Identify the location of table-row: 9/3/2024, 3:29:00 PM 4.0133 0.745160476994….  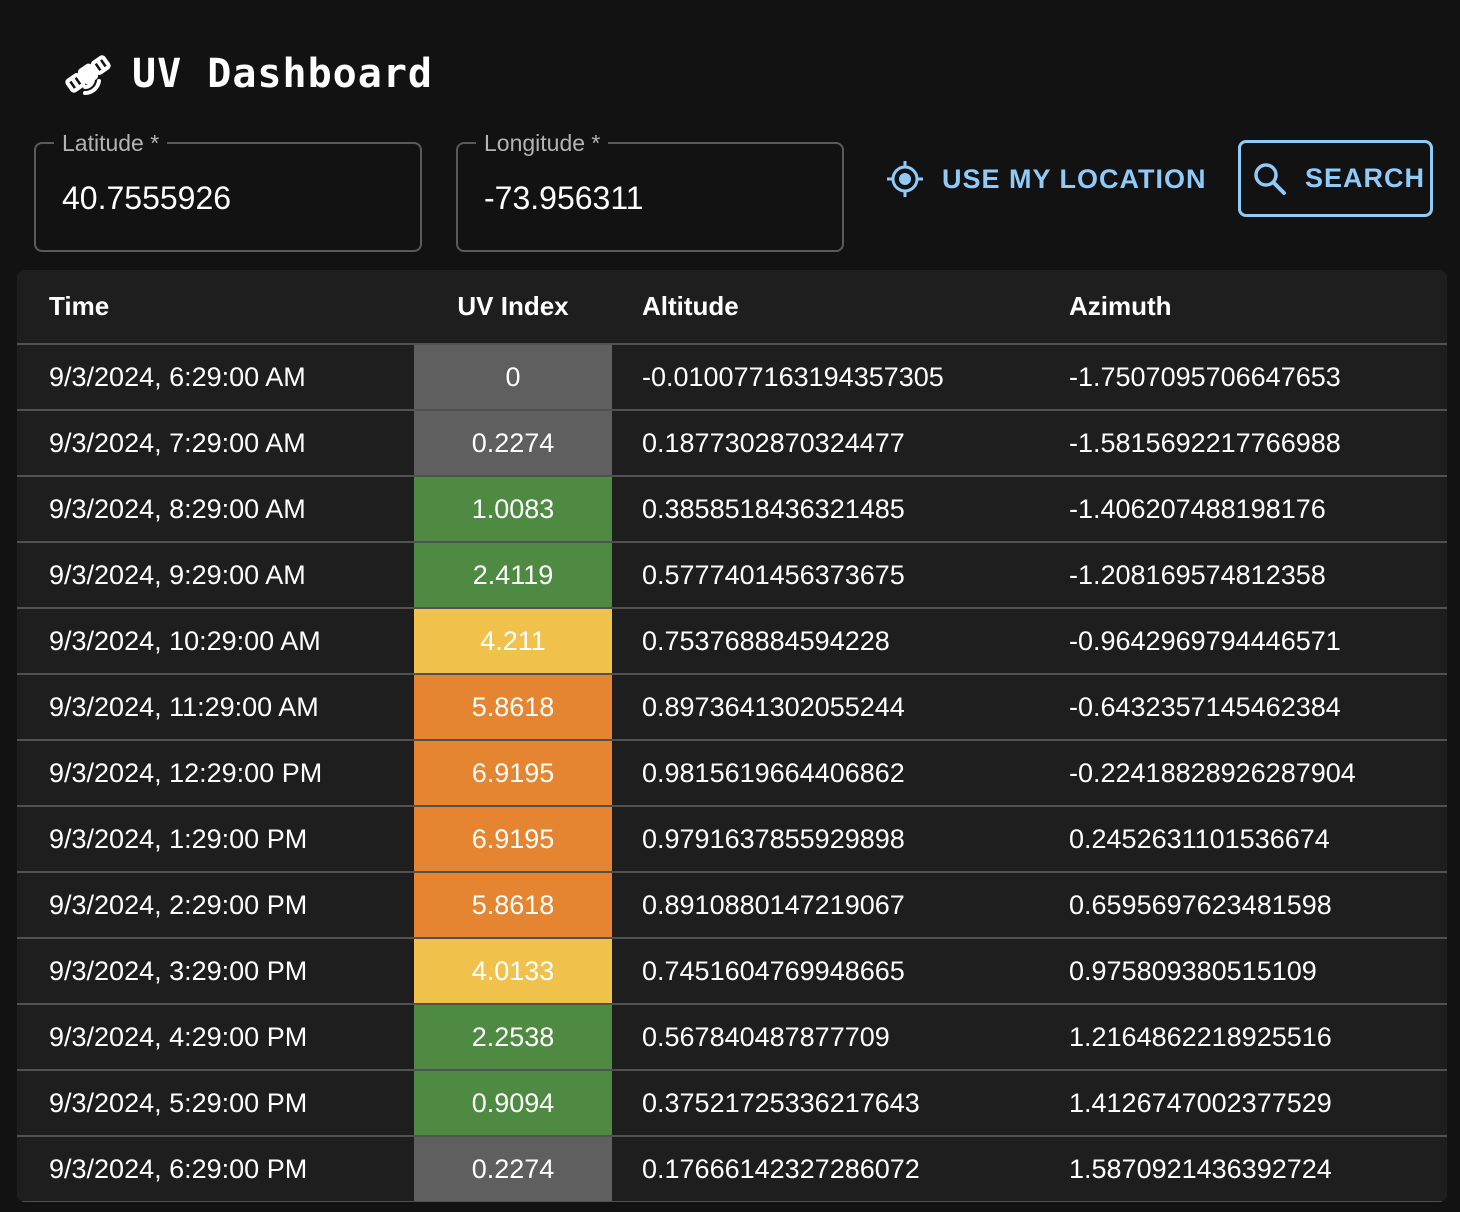
(732, 971).